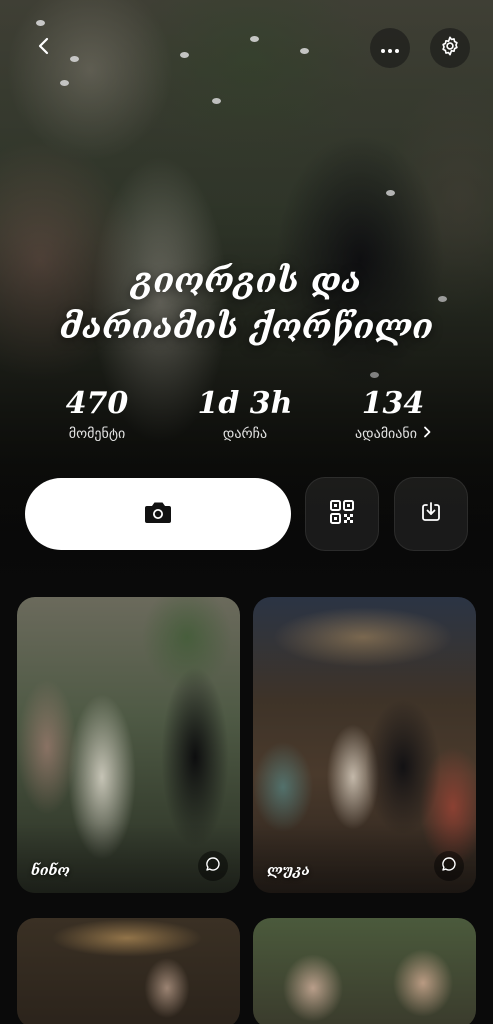 The image size is (493, 1024). I want to click on feed-photo-card: ლუკა, so click(364, 745).